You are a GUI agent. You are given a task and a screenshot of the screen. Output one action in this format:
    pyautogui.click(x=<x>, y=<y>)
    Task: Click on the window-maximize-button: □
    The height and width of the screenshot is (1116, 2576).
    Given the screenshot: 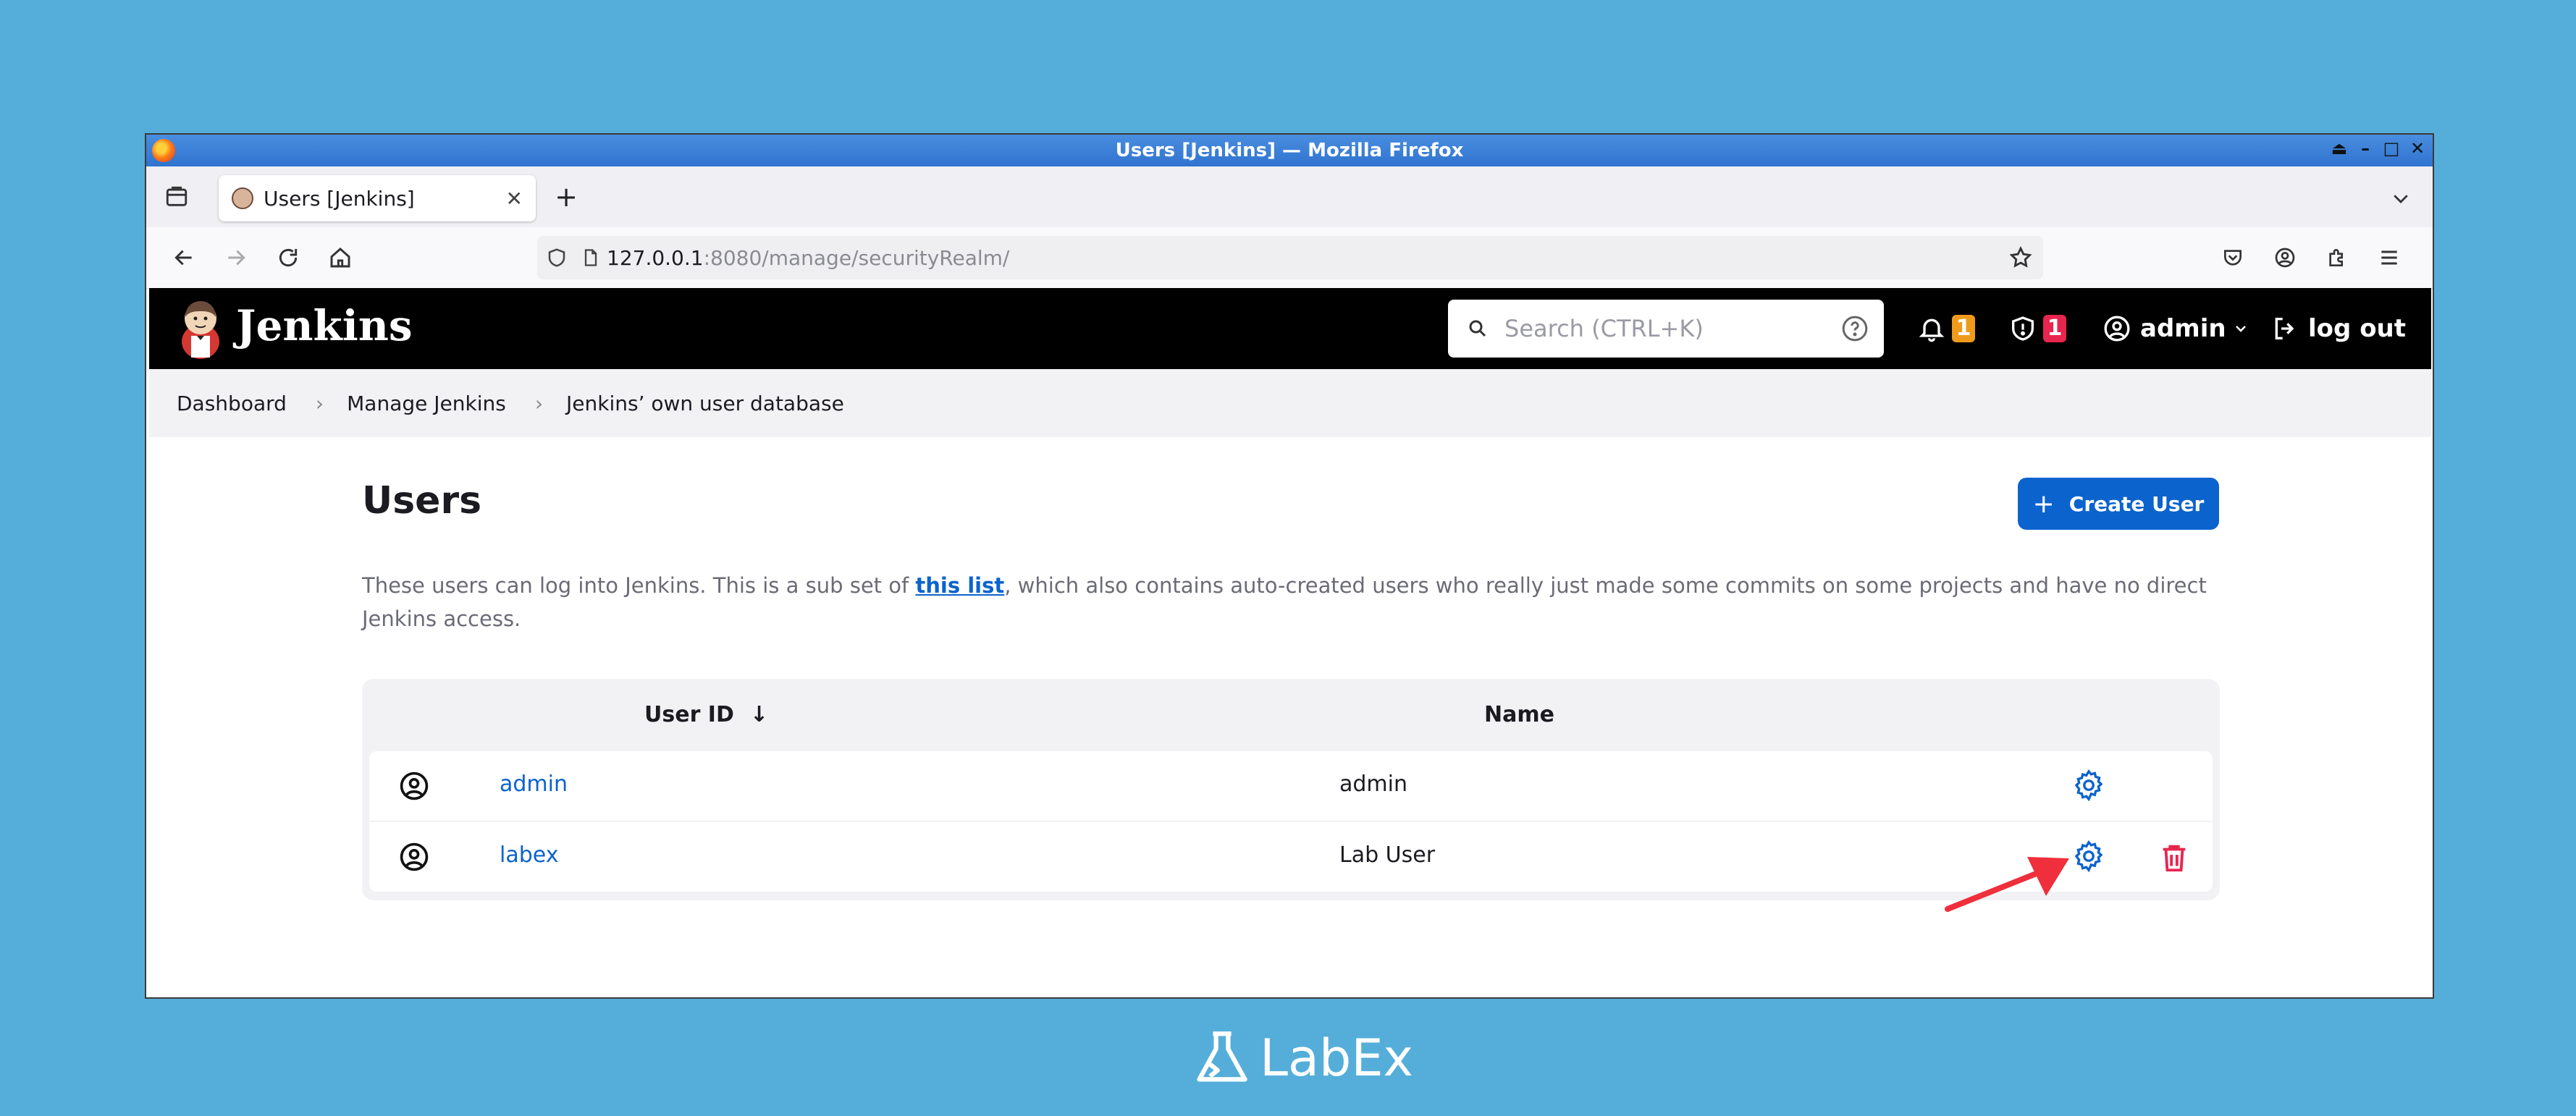 What is the action you would take?
    pyautogui.click(x=2391, y=148)
    